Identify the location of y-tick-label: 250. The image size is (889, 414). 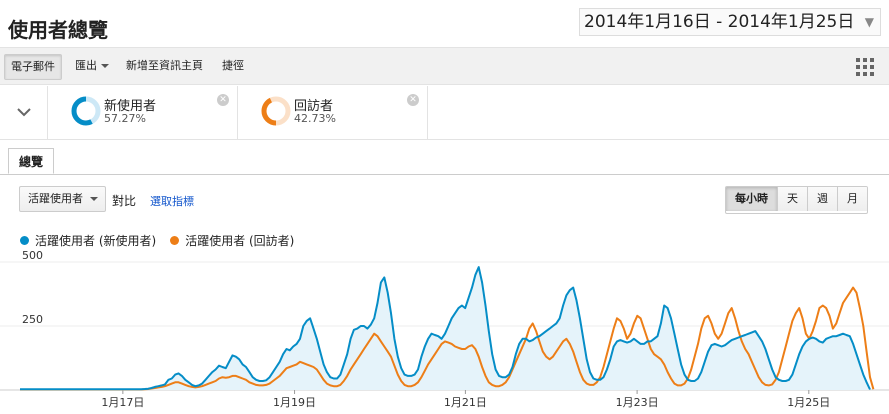
(32, 319).